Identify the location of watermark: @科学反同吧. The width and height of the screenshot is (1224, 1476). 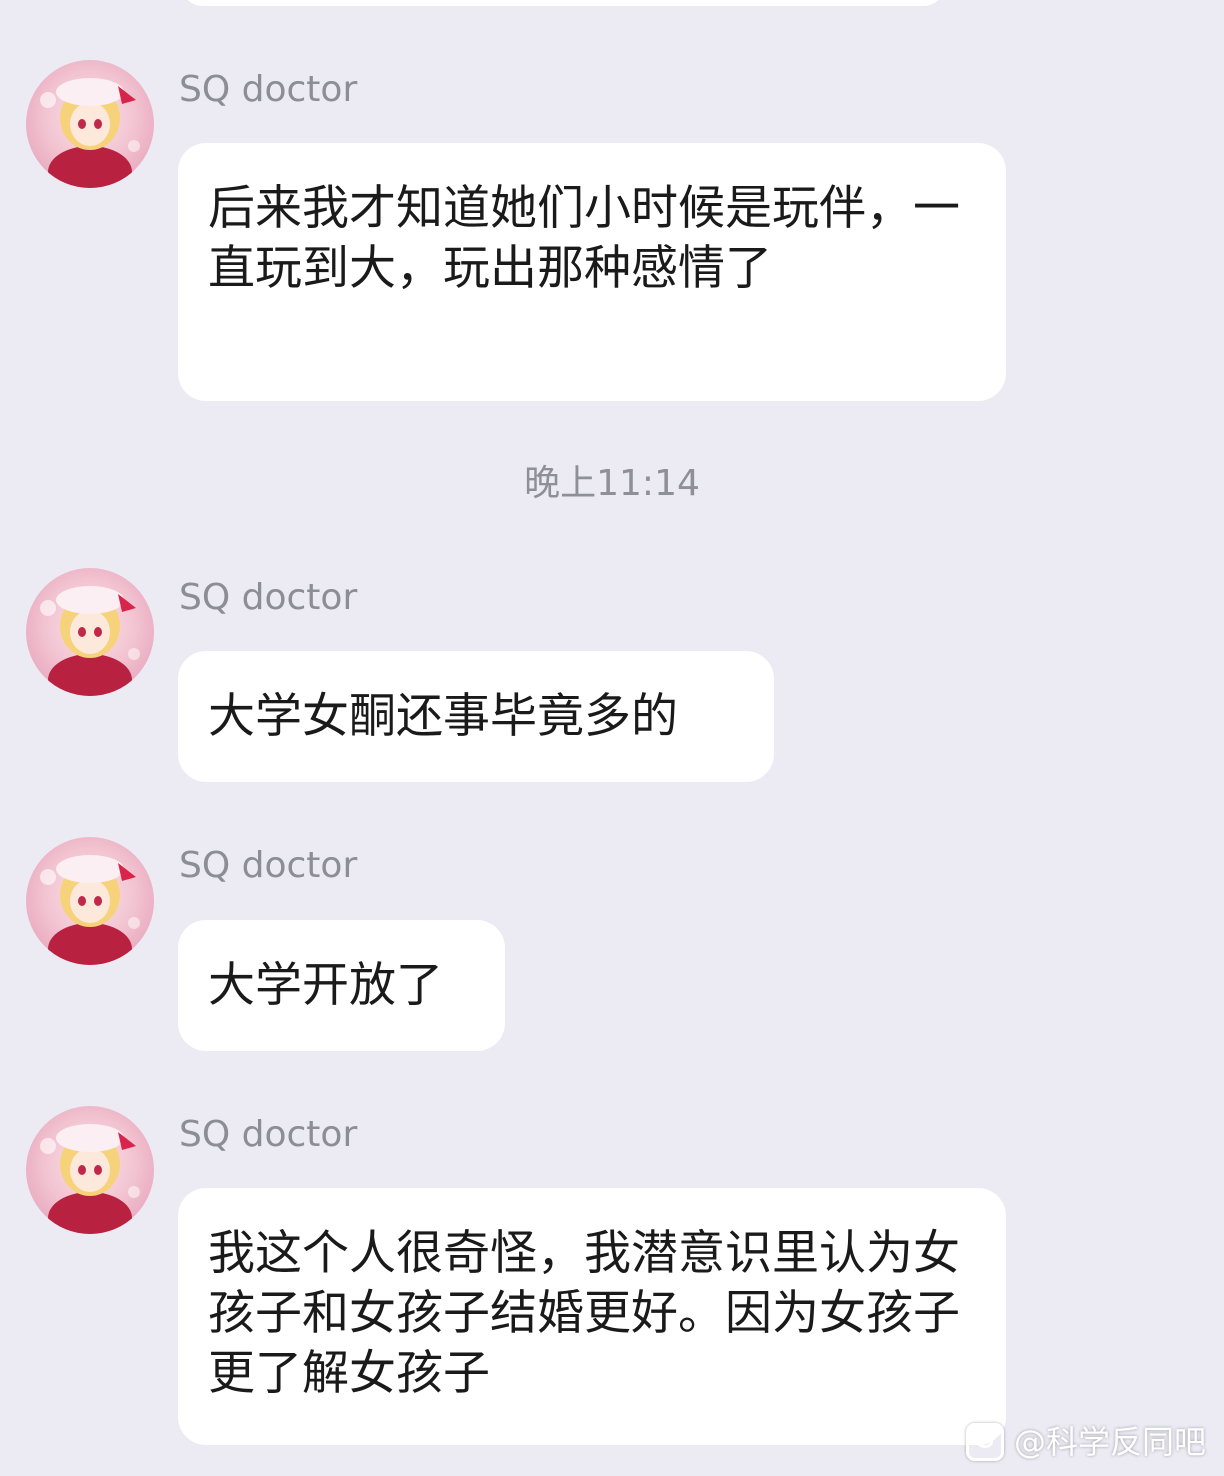
(1085, 1442).